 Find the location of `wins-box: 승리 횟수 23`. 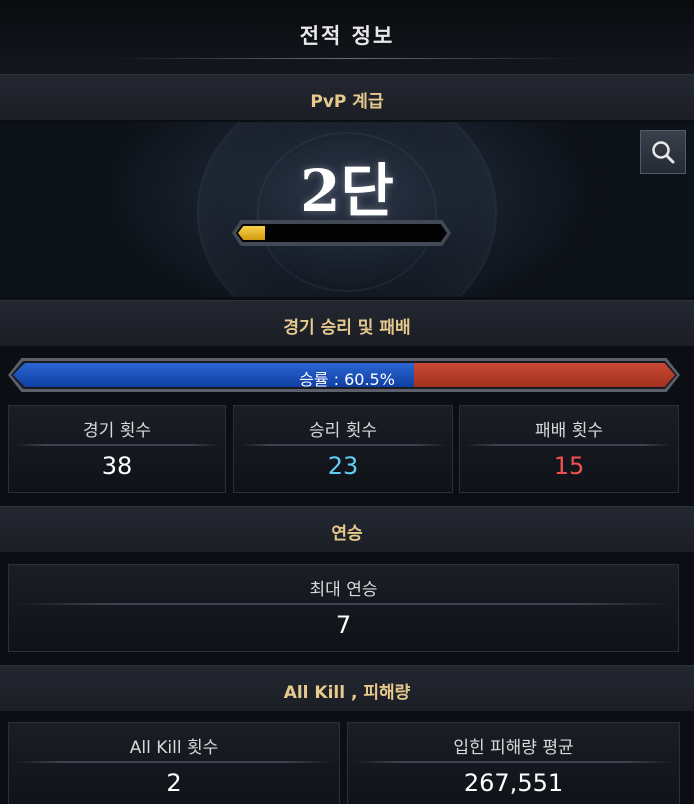

wins-box: 승리 횟수 23 is located at coordinates (343, 449).